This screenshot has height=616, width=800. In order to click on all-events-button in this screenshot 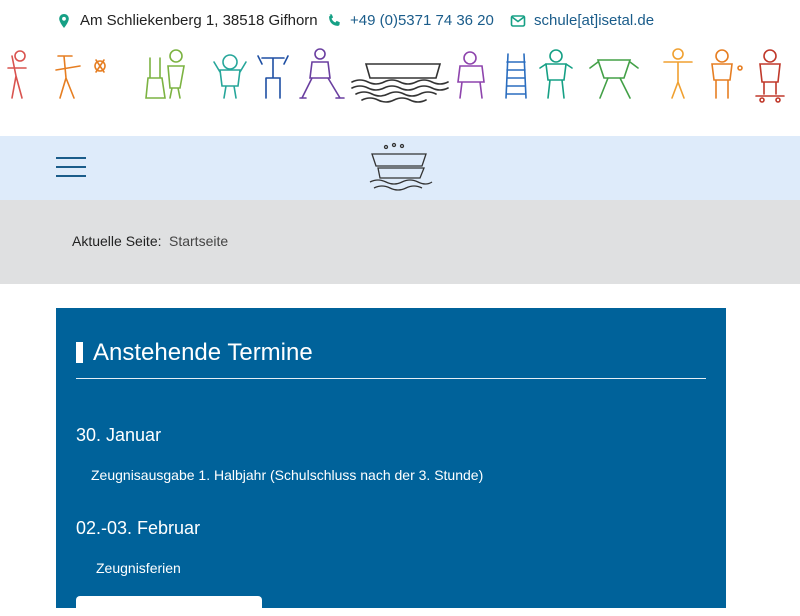, I will do `click(169, 606)`.